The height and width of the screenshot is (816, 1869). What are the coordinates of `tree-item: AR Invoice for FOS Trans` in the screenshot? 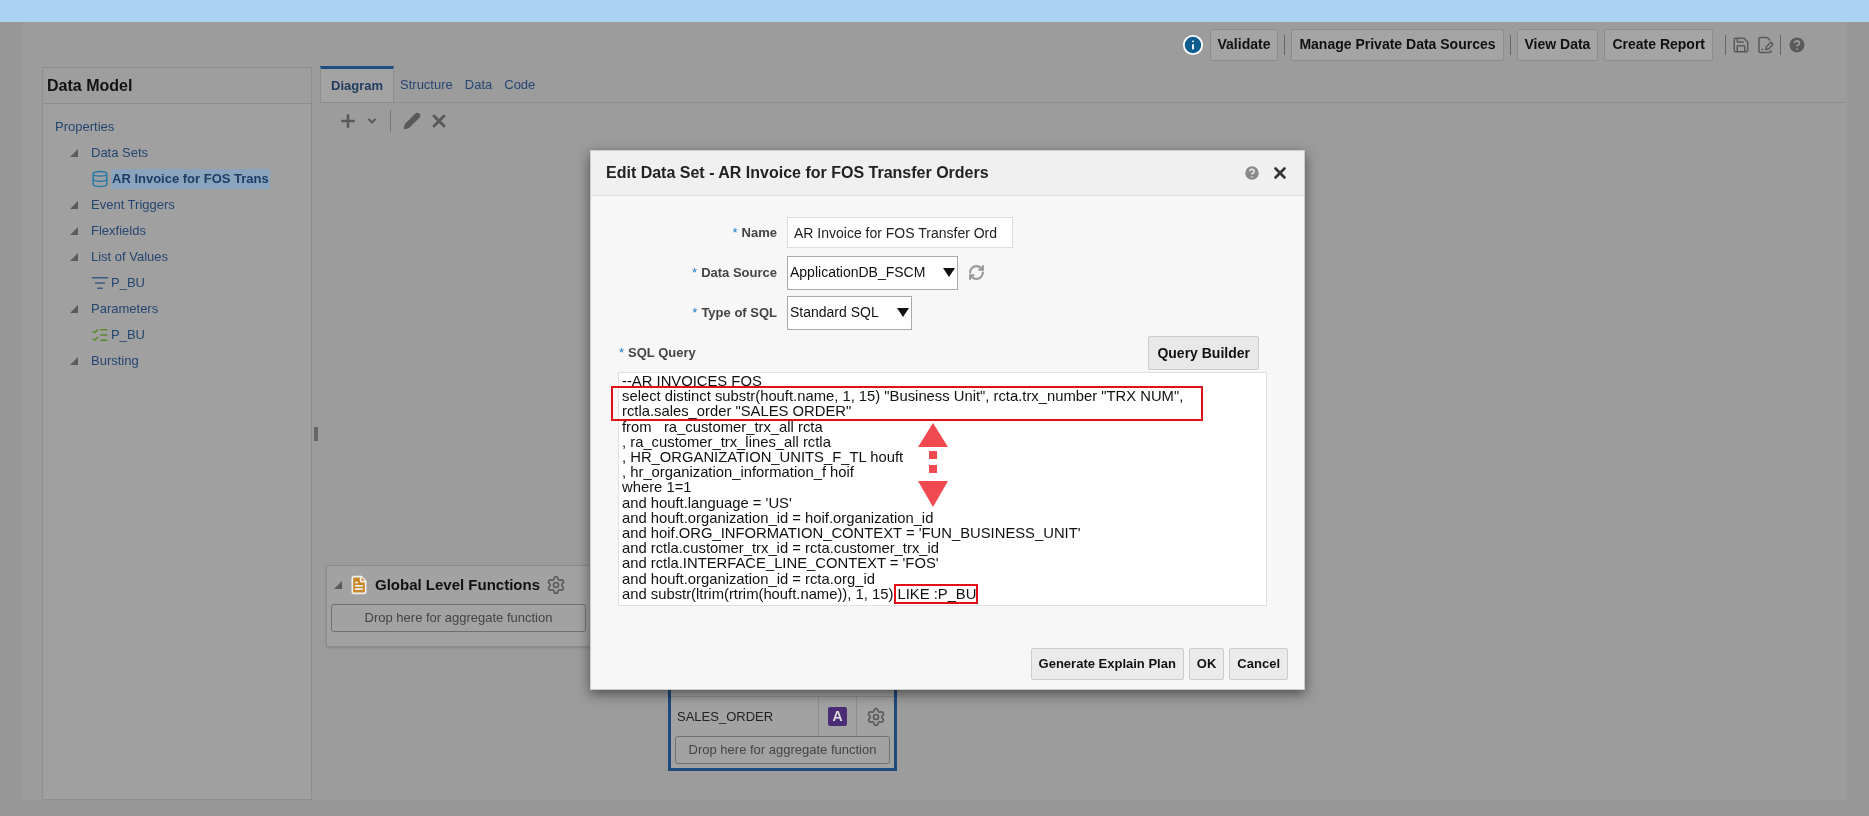 It's located at (190, 179).